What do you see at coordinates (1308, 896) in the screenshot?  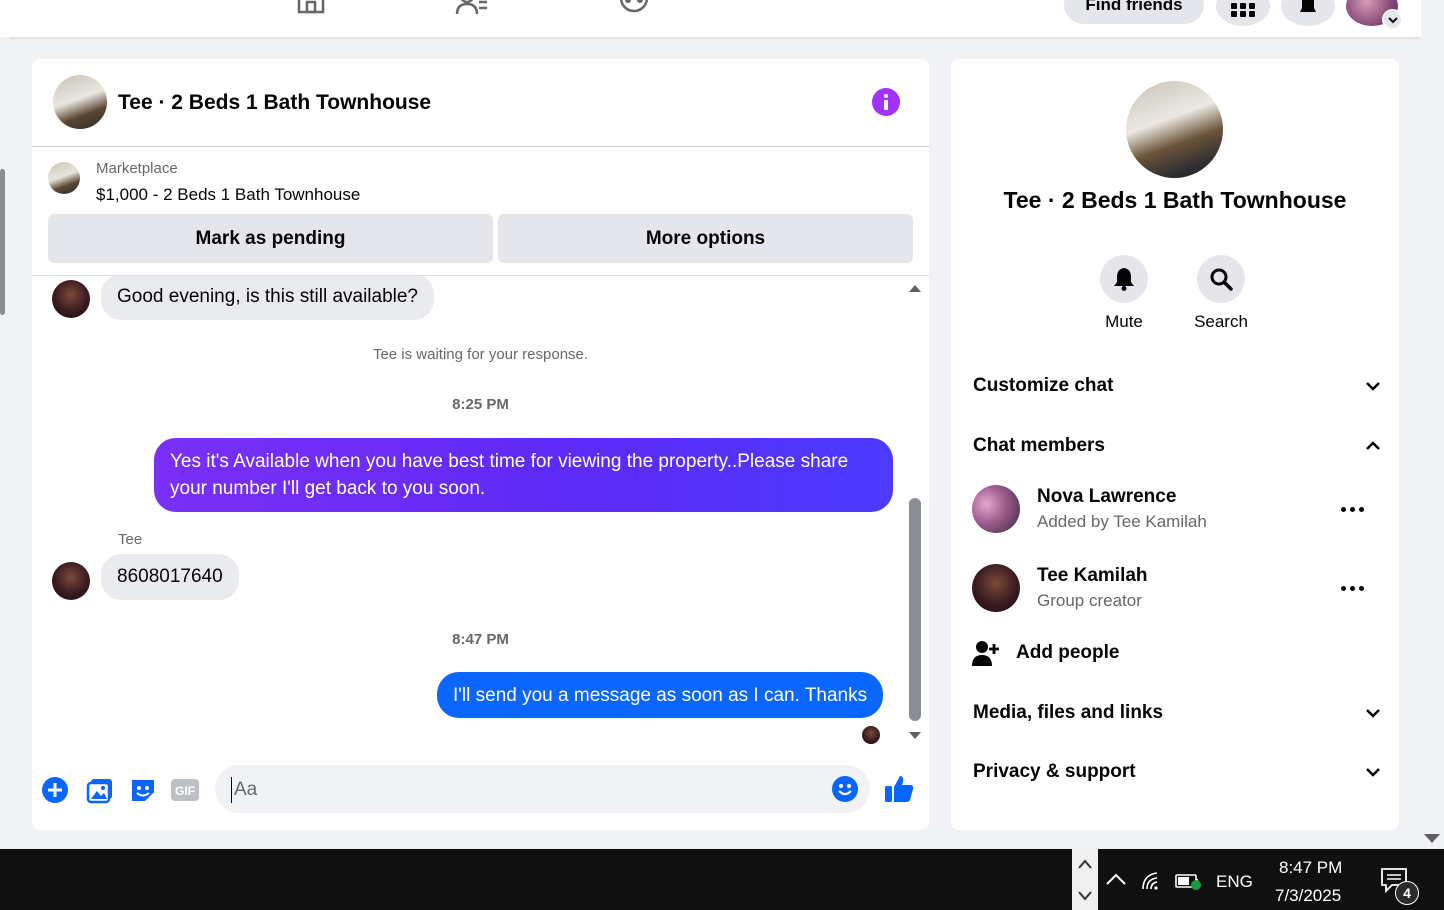 I see `clock-date: 7/3/2025` at bounding box center [1308, 896].